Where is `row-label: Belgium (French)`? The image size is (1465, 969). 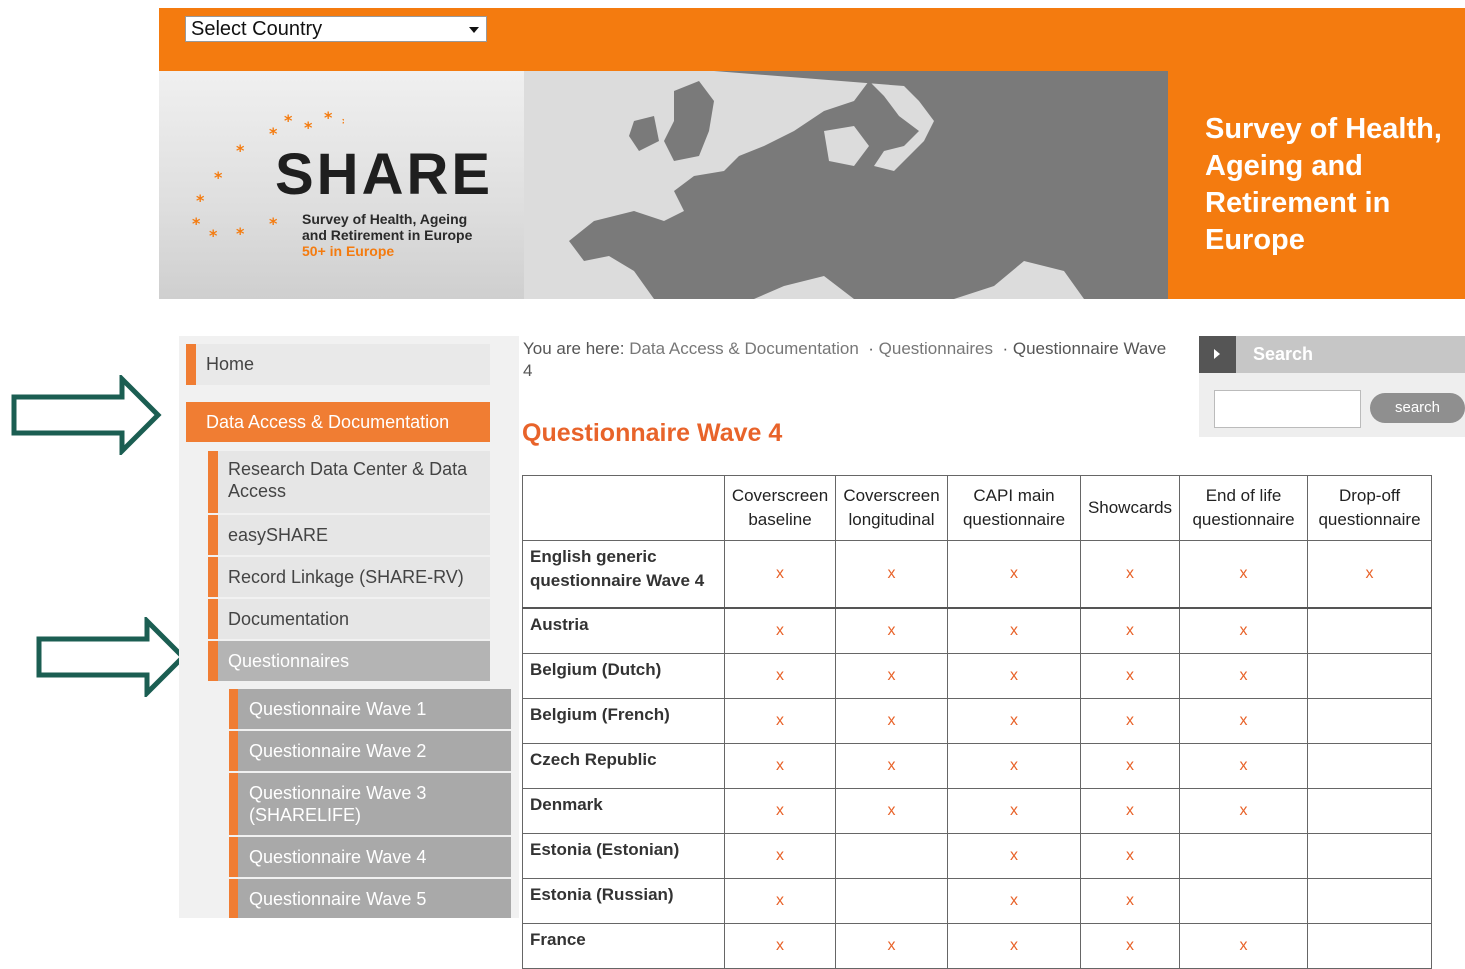 row-label: Belgium (French) is located at coordinates (623, 721).